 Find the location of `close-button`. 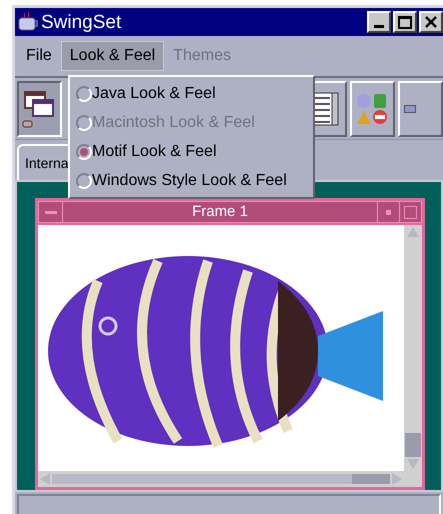

close-button is located at coordinates (431, 22).